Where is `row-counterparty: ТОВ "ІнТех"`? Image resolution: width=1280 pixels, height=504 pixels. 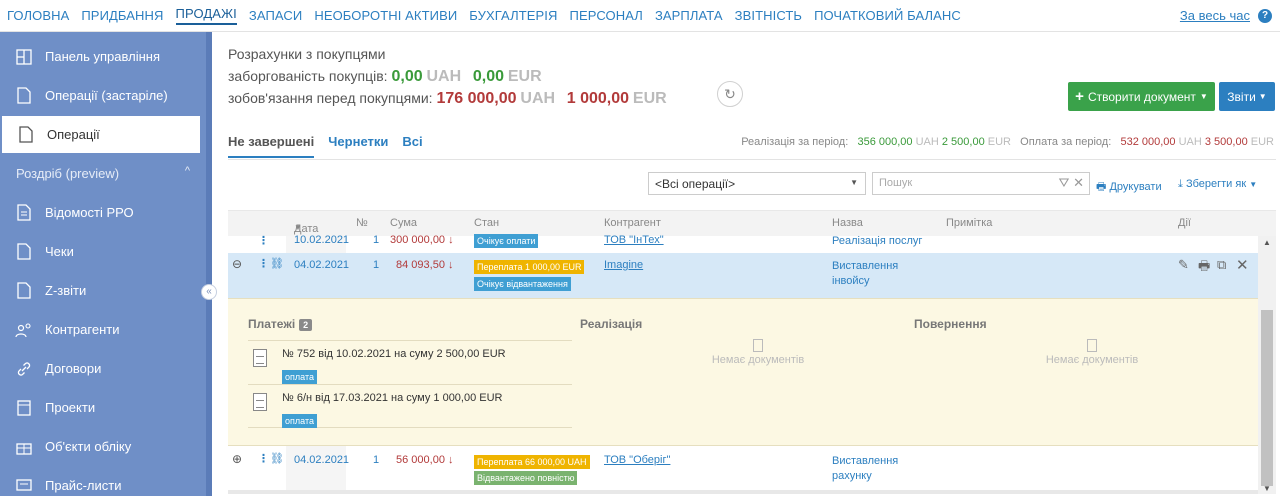 row-counterparty: ТОВ "ІнТех" is located at coordinates (634, 240).